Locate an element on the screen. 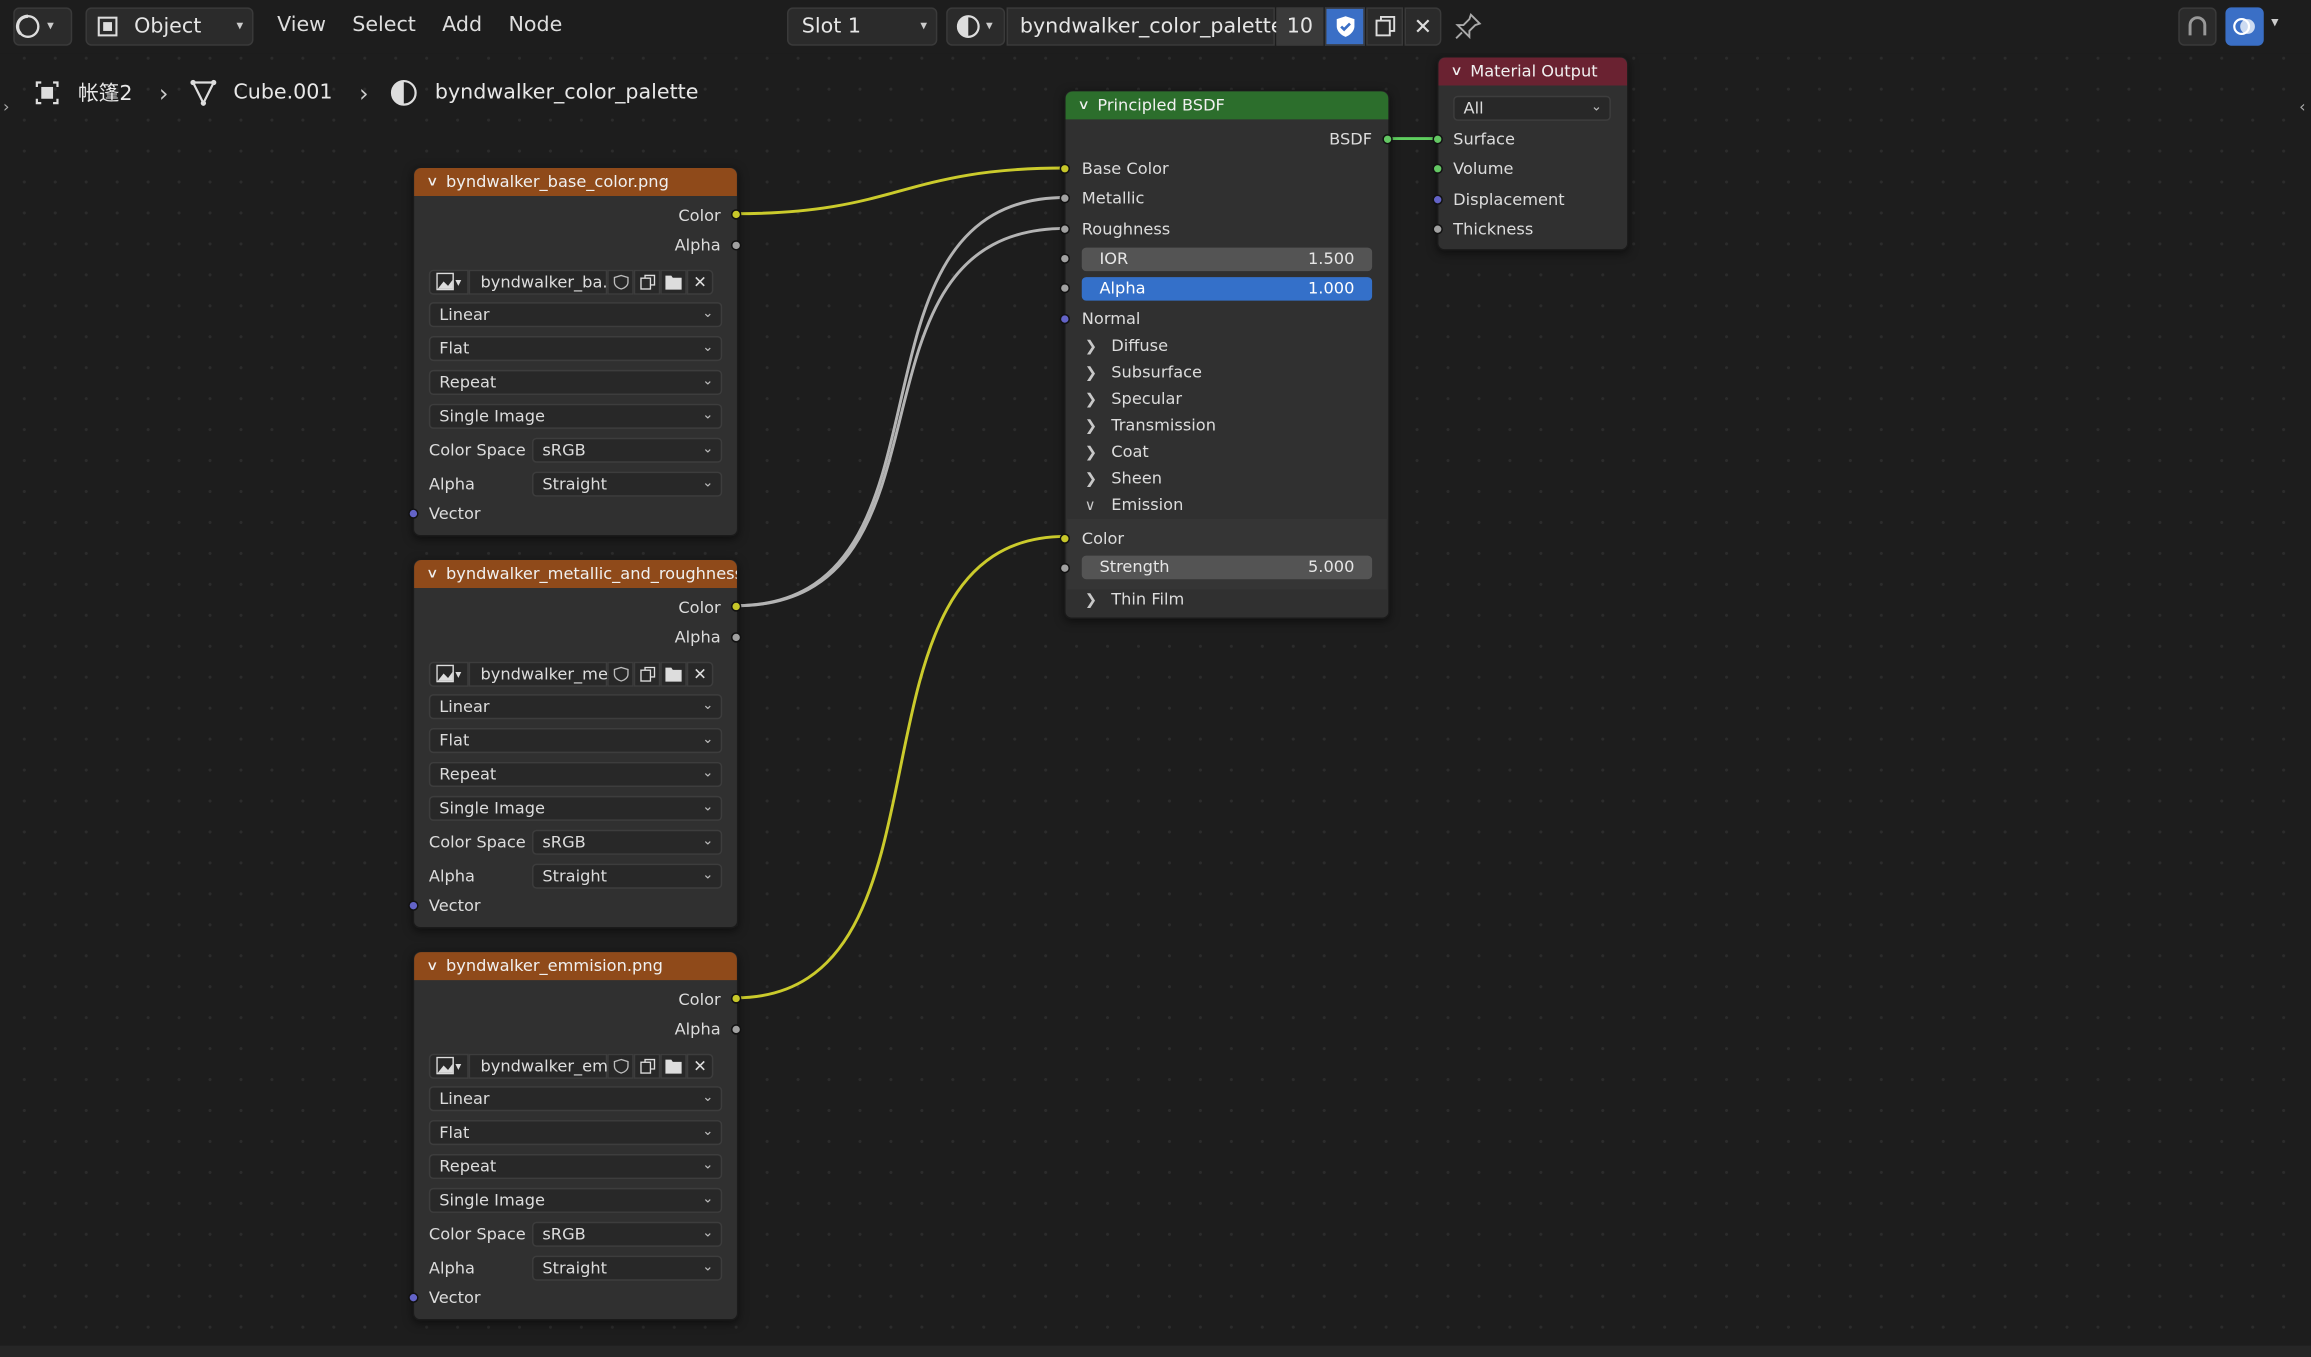  menu-view: View is located at coordinates (301, 25).